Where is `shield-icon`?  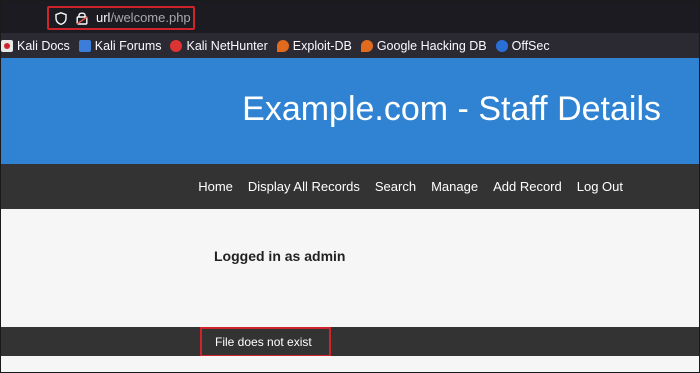
shield-icon is located at coordinates (61, 18).